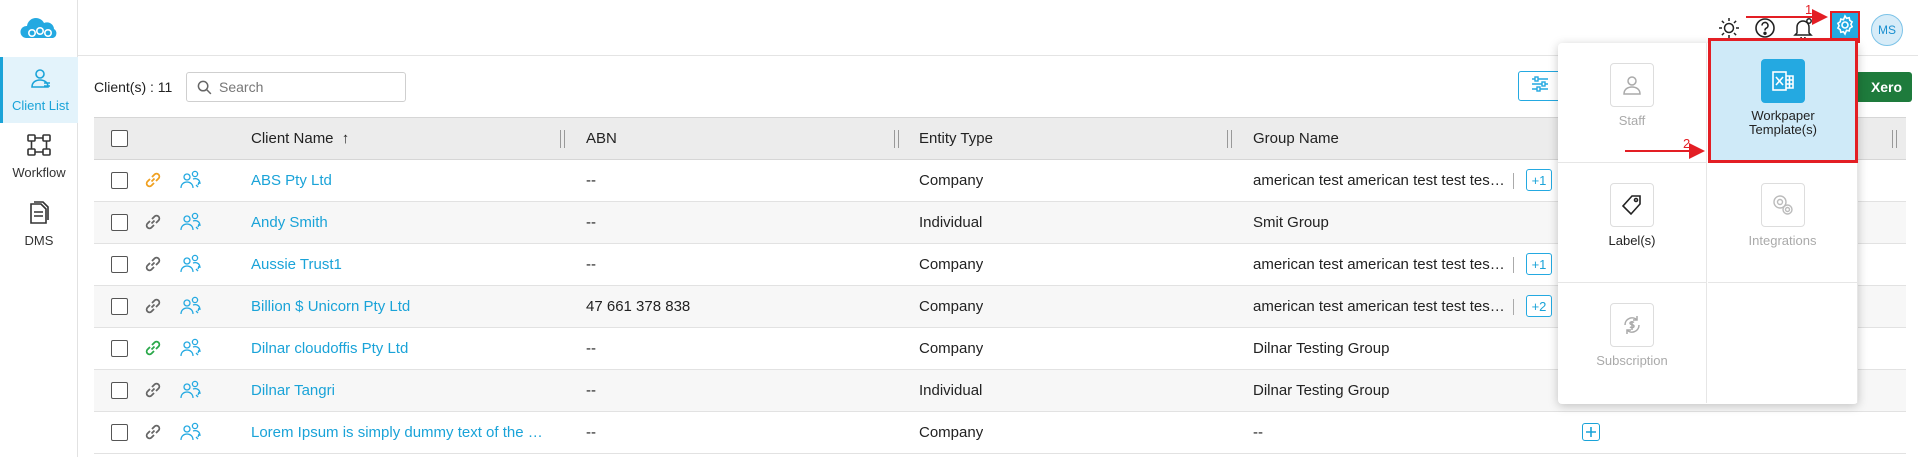  Describe the element at coordinates (1809, 9) in the screenshot. I see `annotation-step-1: 1` at that location.